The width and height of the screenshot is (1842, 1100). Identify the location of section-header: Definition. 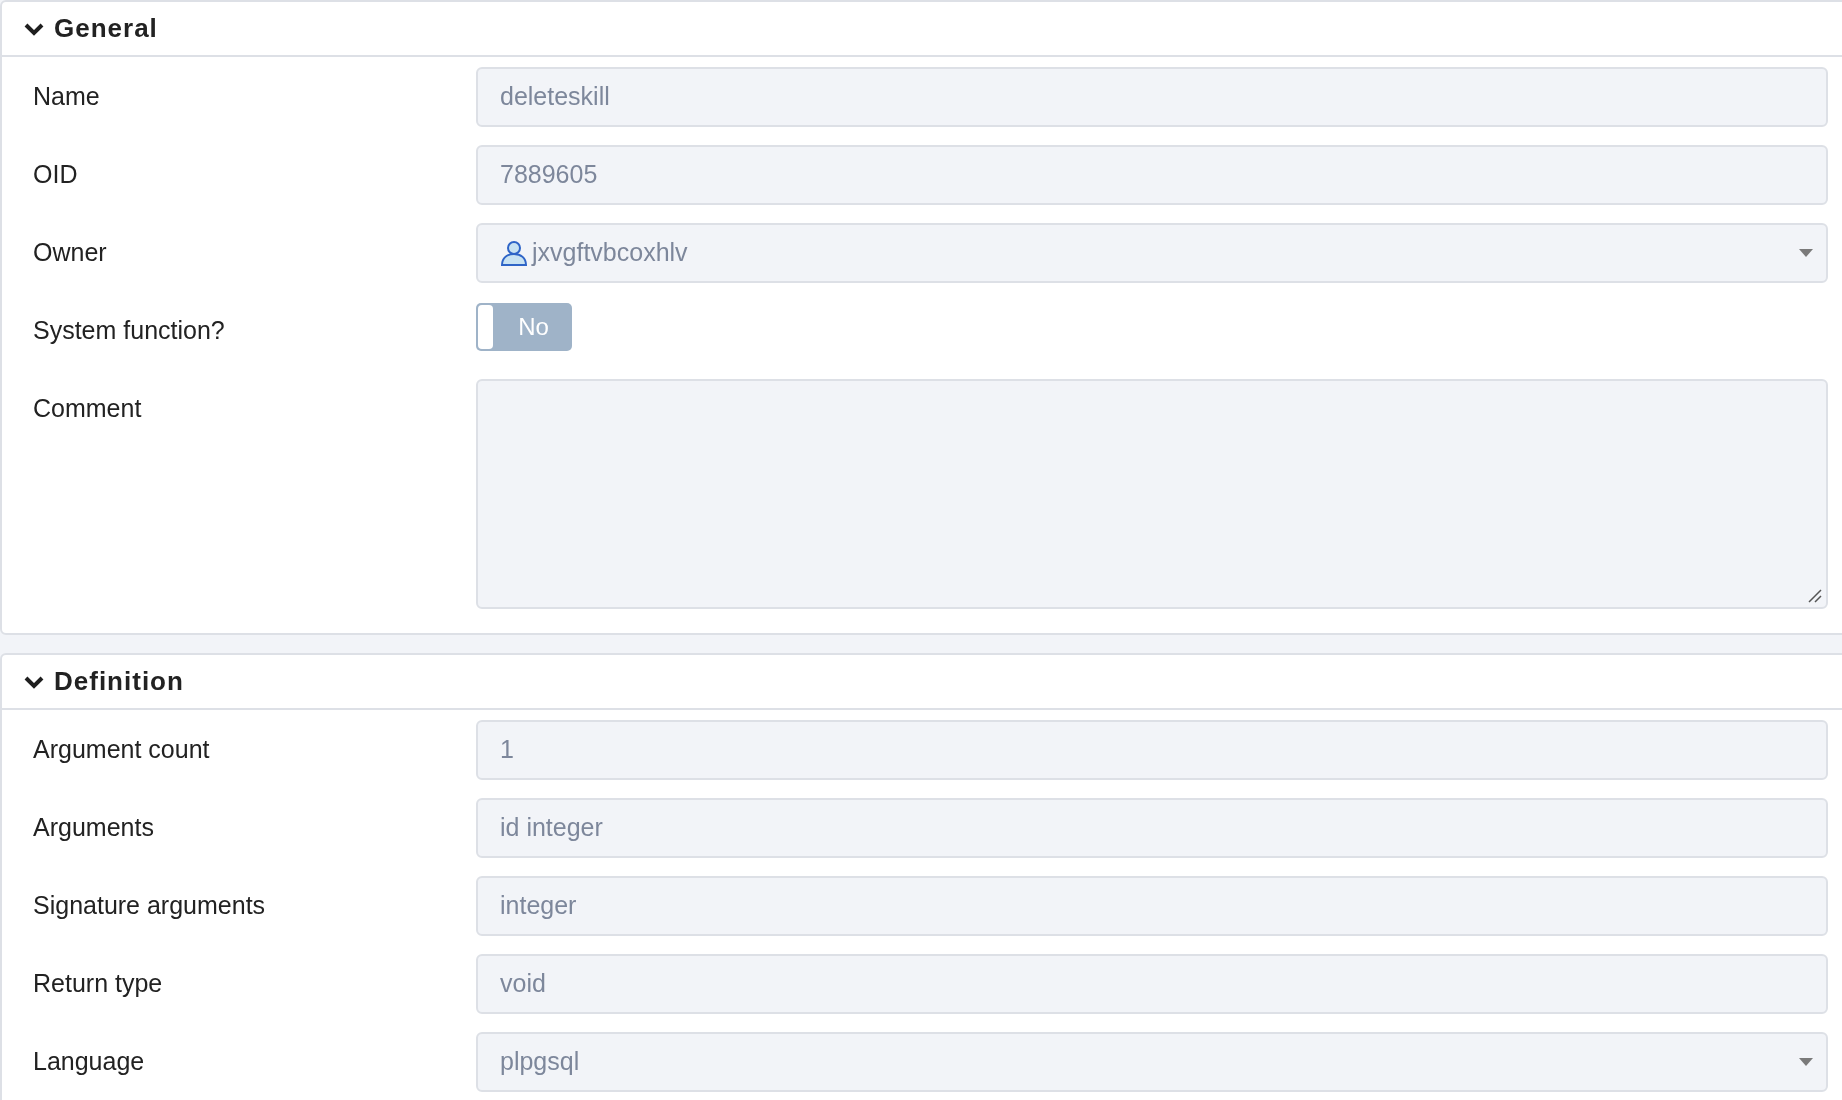
(922, 682).